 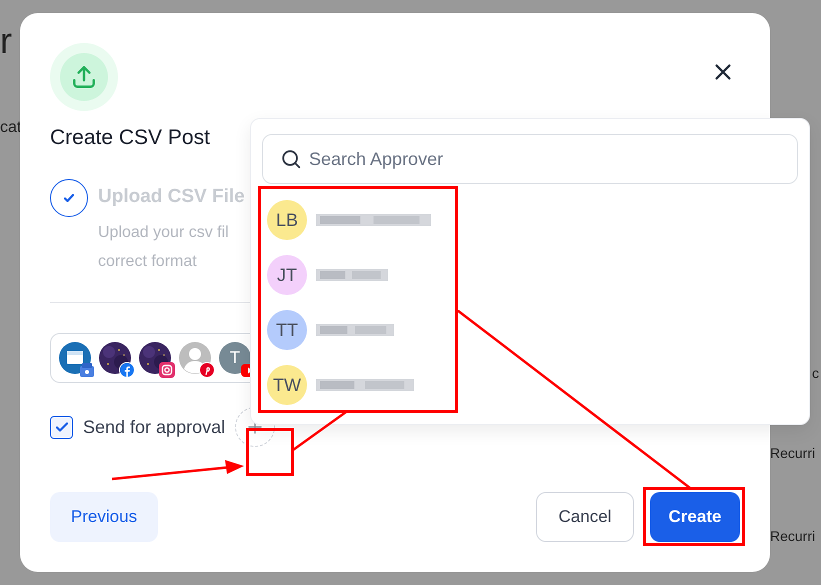 What do you see at coordinates (359, 385) in the screenshot?
I see `approver-item: TW` at bounding box center [359, 385].